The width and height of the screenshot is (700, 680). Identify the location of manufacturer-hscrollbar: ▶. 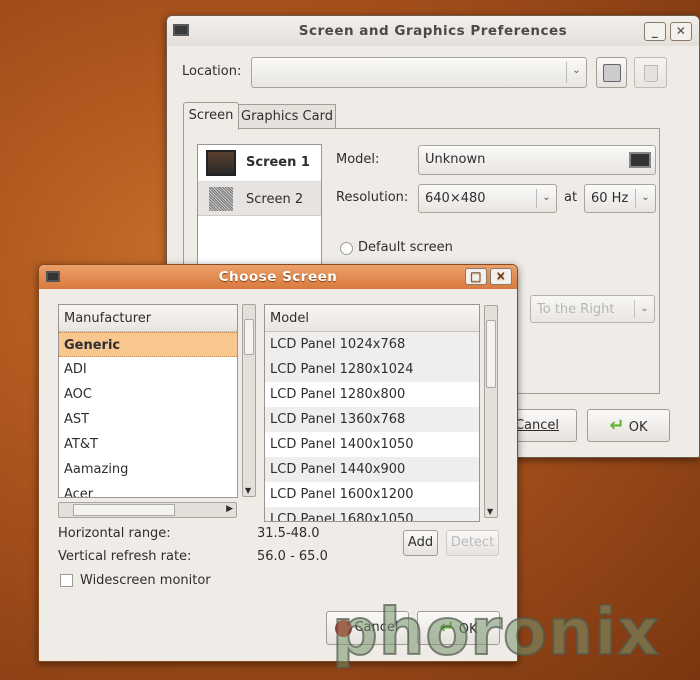
(147, 510).